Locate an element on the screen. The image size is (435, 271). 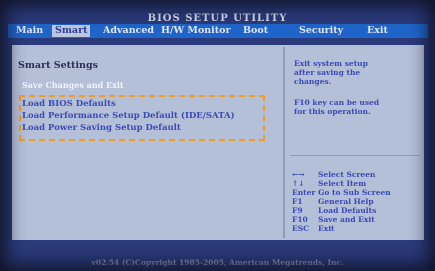
tab-security: Security is located at coordinates (321, 31).